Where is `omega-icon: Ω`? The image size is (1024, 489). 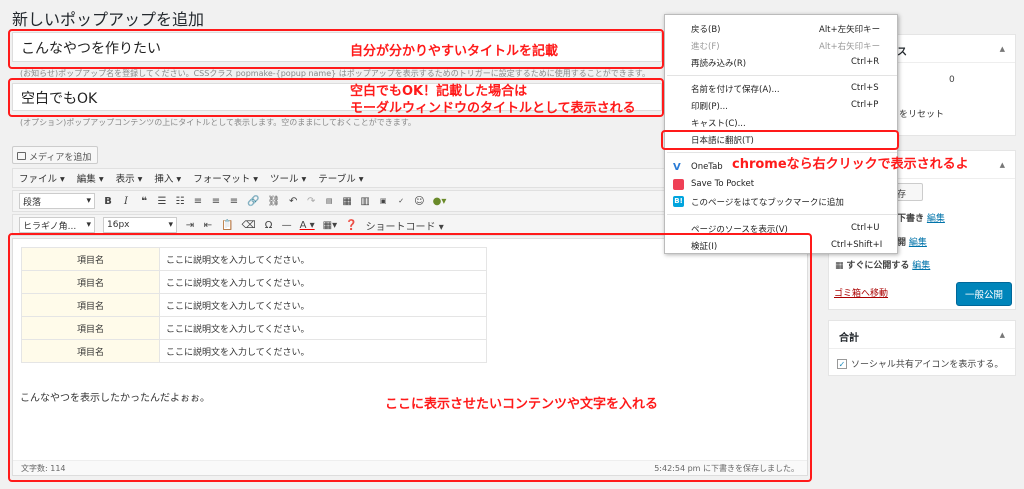
omega-icon: Ω is located at coordinates (269, 225).